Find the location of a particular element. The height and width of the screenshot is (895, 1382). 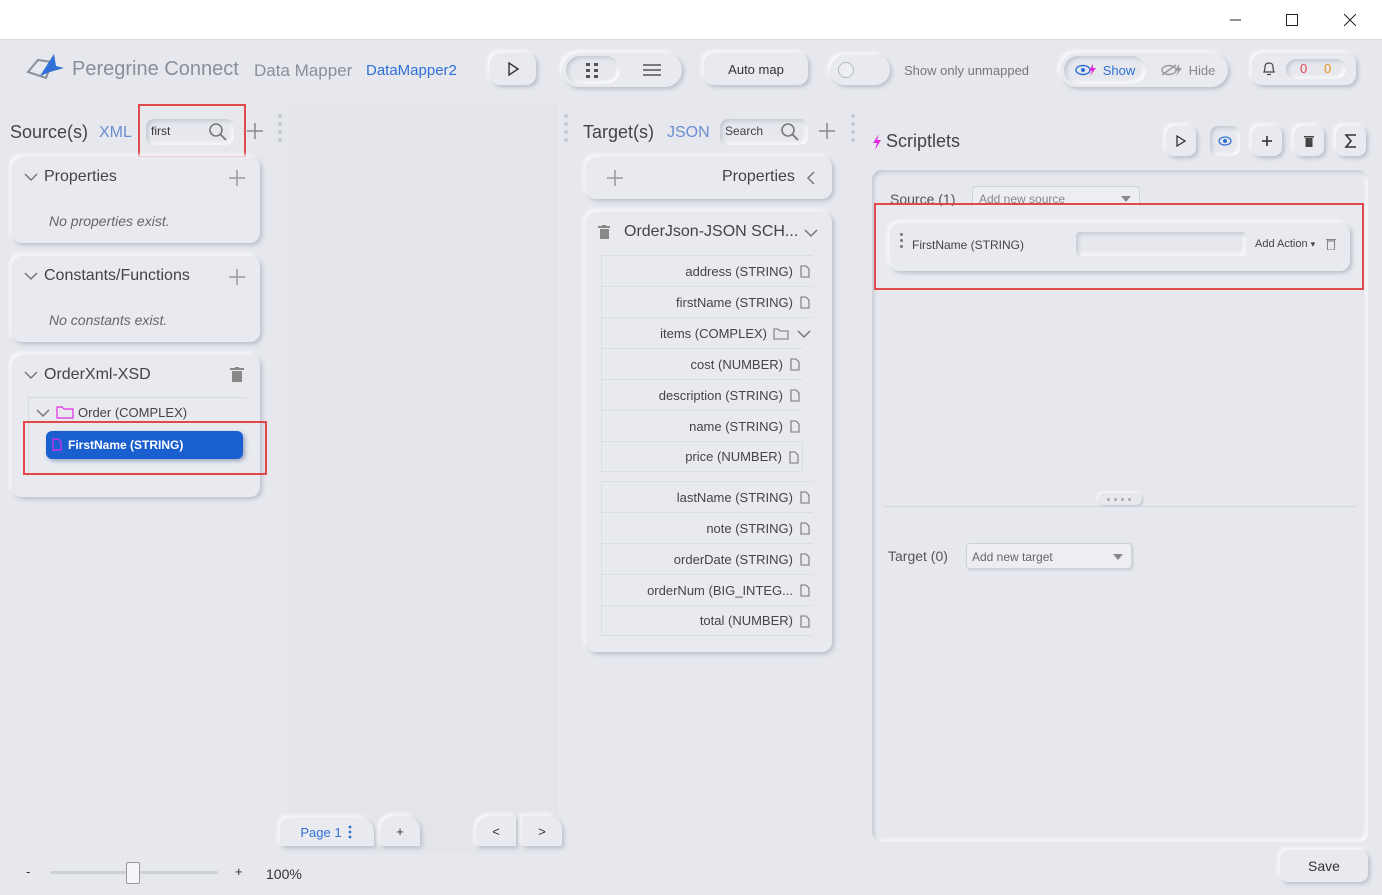

plus-icon is located at coordinates (827, 131).